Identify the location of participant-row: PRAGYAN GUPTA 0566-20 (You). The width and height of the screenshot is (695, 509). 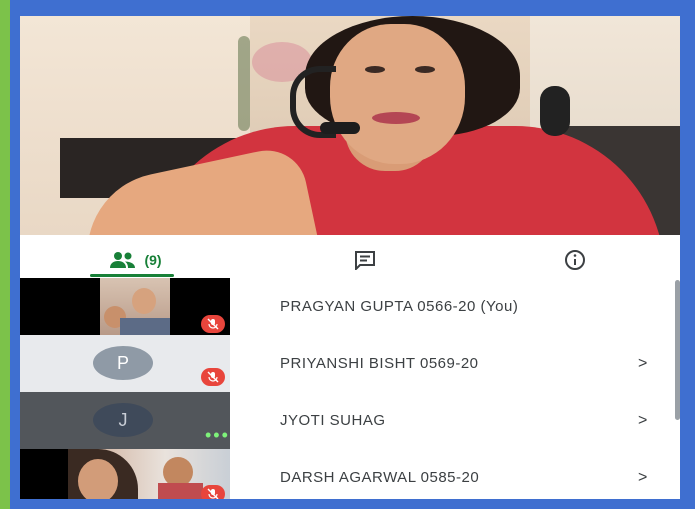
(350, 306).